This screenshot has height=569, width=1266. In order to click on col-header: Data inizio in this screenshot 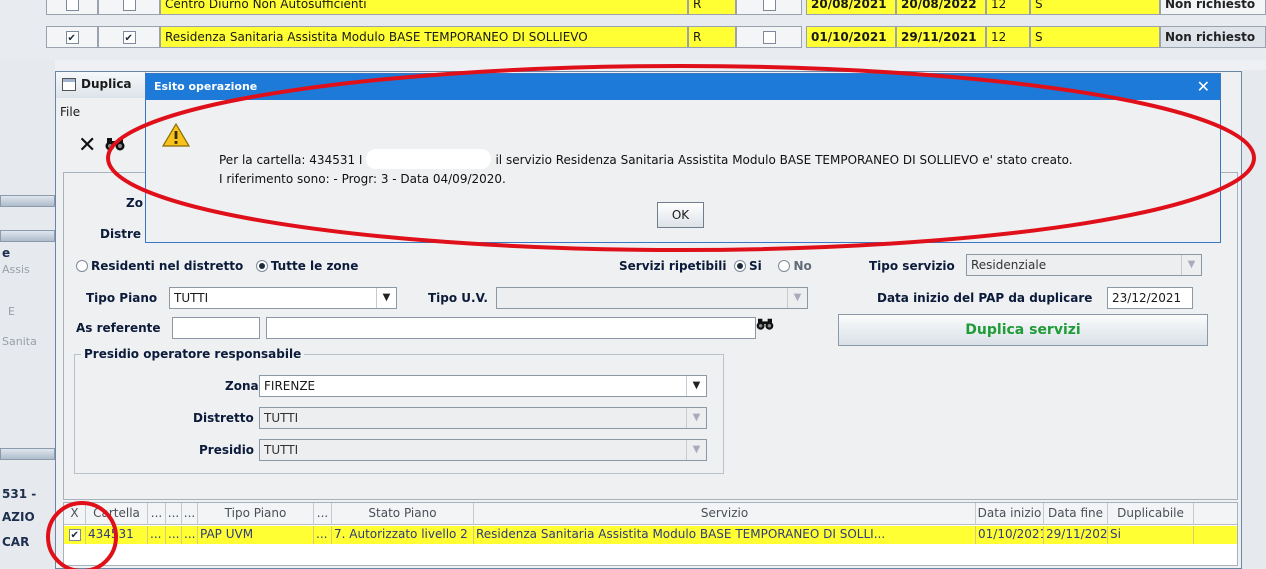, I will do `click(1010, 514)`.